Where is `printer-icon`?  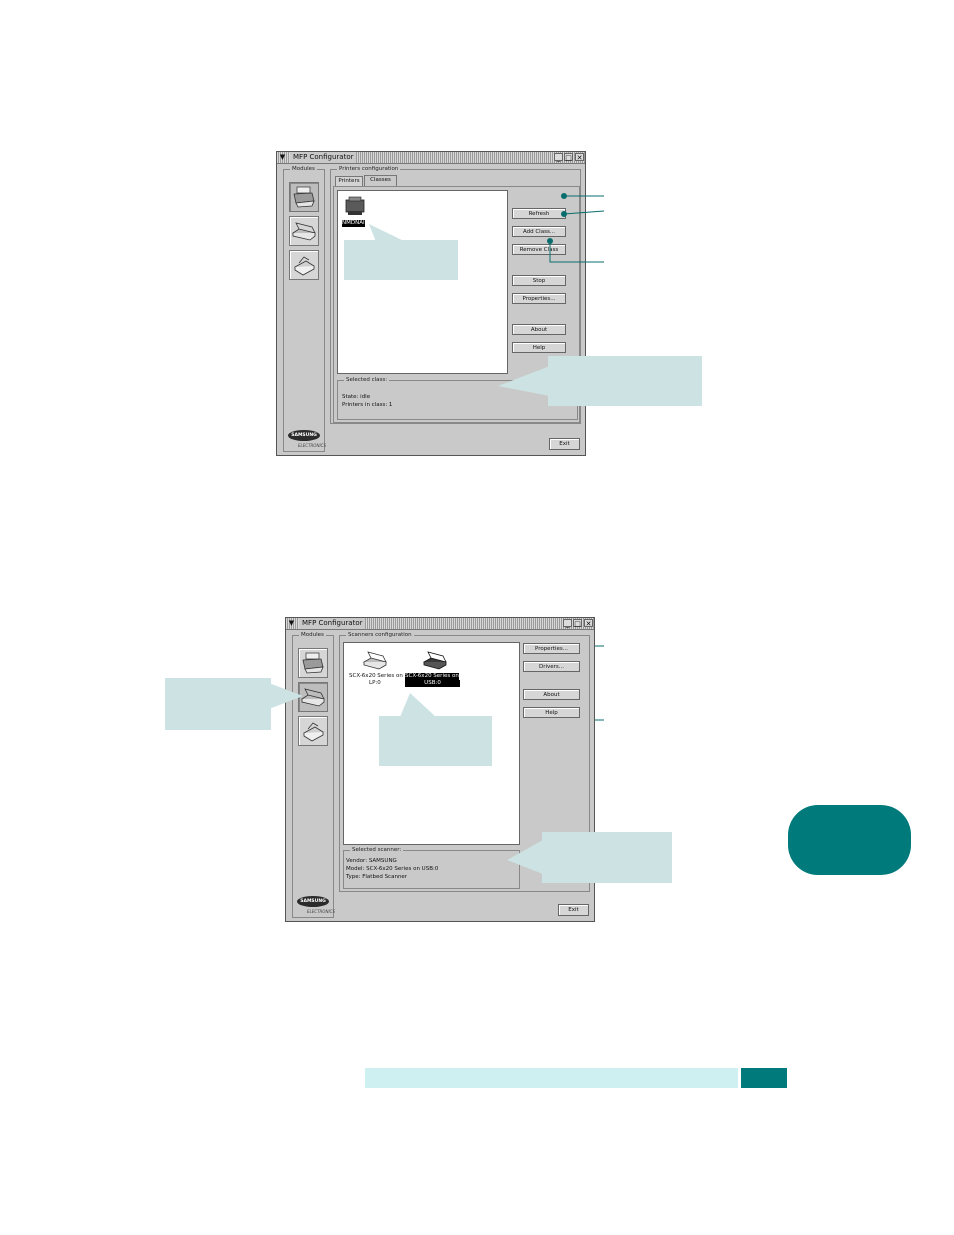
printer-icon is located at coordinates (313, 663).